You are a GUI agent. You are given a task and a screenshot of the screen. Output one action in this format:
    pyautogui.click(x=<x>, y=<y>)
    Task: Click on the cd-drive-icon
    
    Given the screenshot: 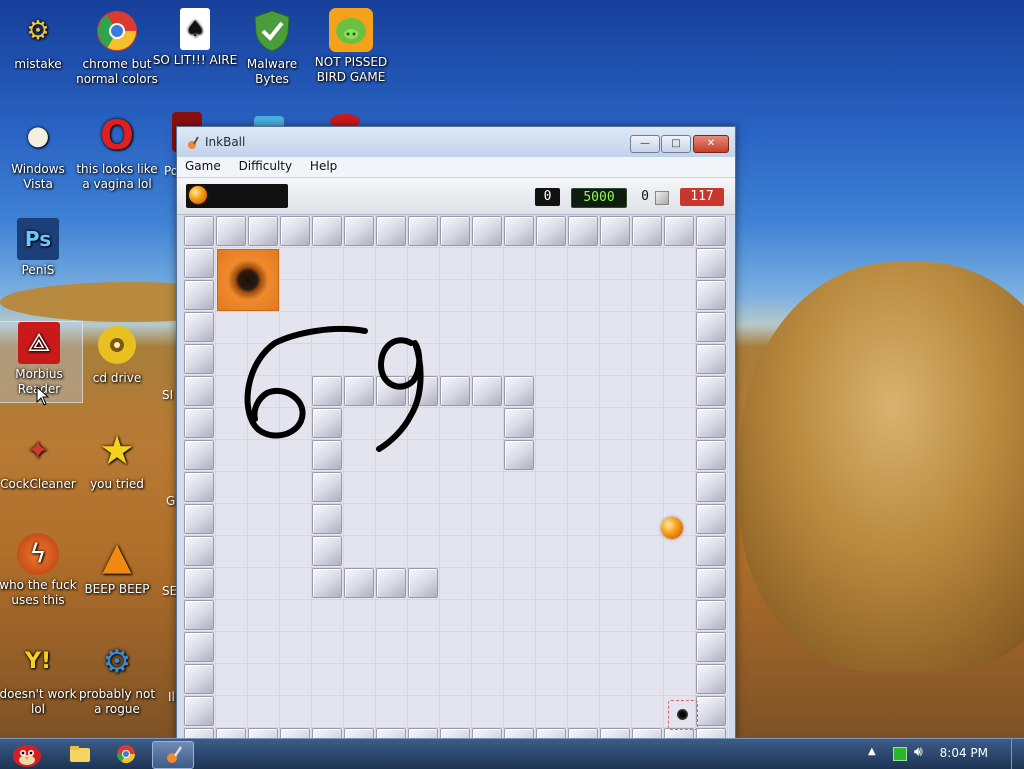 What is the action you would take?
    pyautogui.click(x=117, y=345)
    